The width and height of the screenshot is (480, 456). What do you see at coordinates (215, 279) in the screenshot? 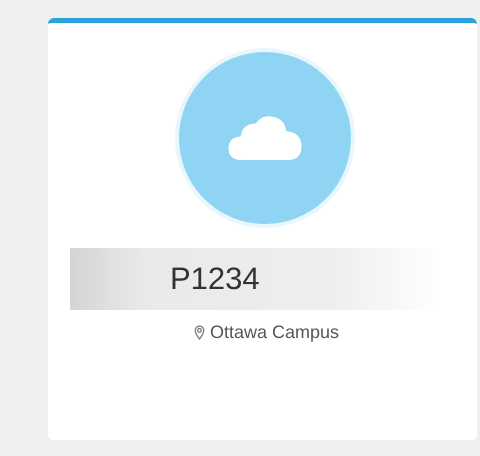
I see `device-id: P1234` at bounding box center [215, 279].